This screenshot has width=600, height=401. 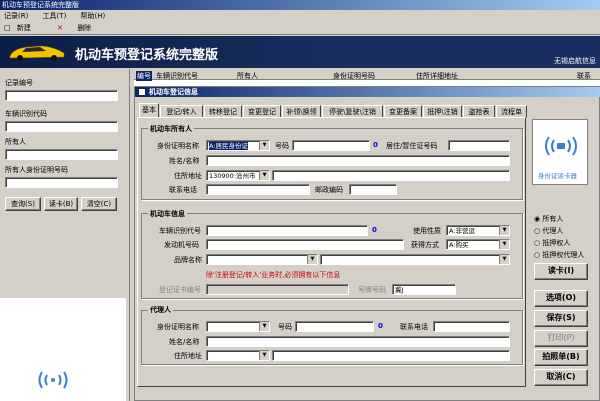 What do you see at coordinates (329, 190) in the screenshot?
I see `postcode-label: 邮政编码` at bounding box center [329, 190].